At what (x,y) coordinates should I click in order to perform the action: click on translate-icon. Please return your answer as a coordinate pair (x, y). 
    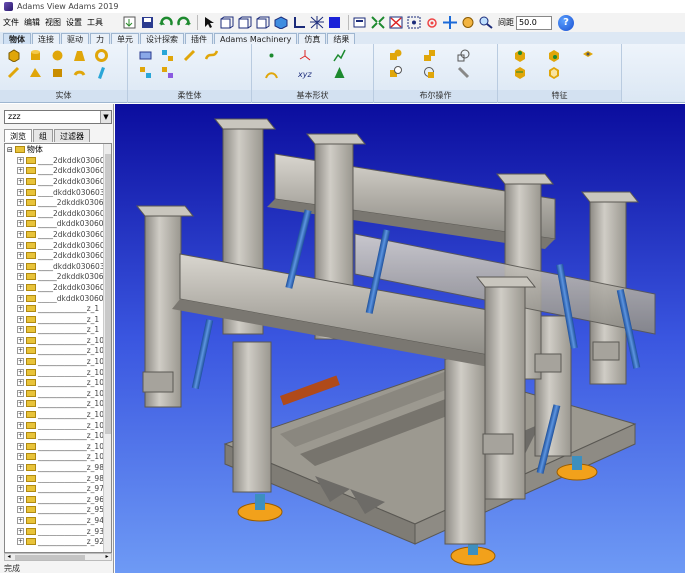
    Looking at the image, I should click on (449, 22).